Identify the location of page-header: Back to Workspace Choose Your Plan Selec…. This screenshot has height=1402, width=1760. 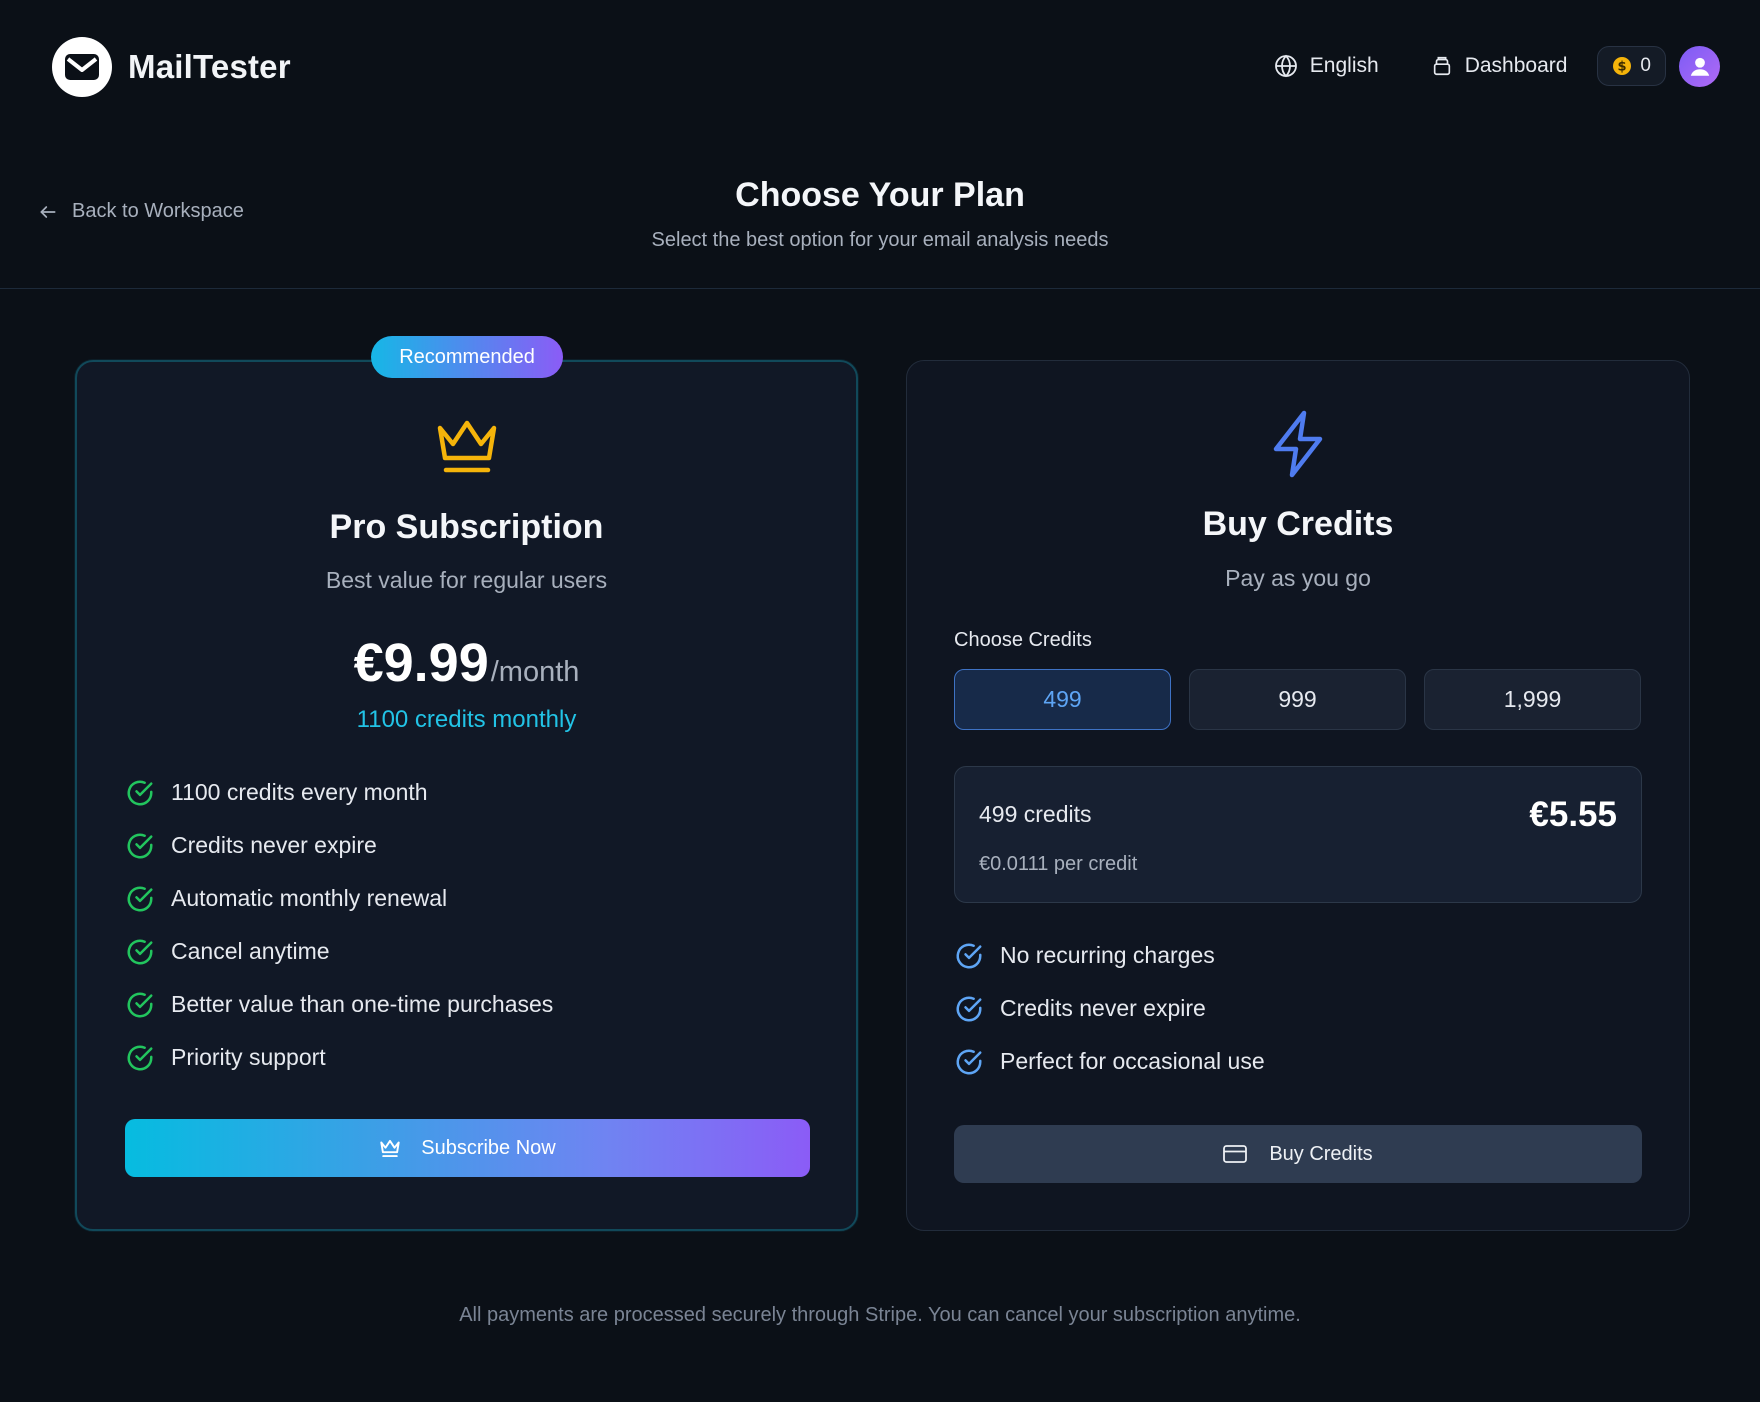
(880, 210).